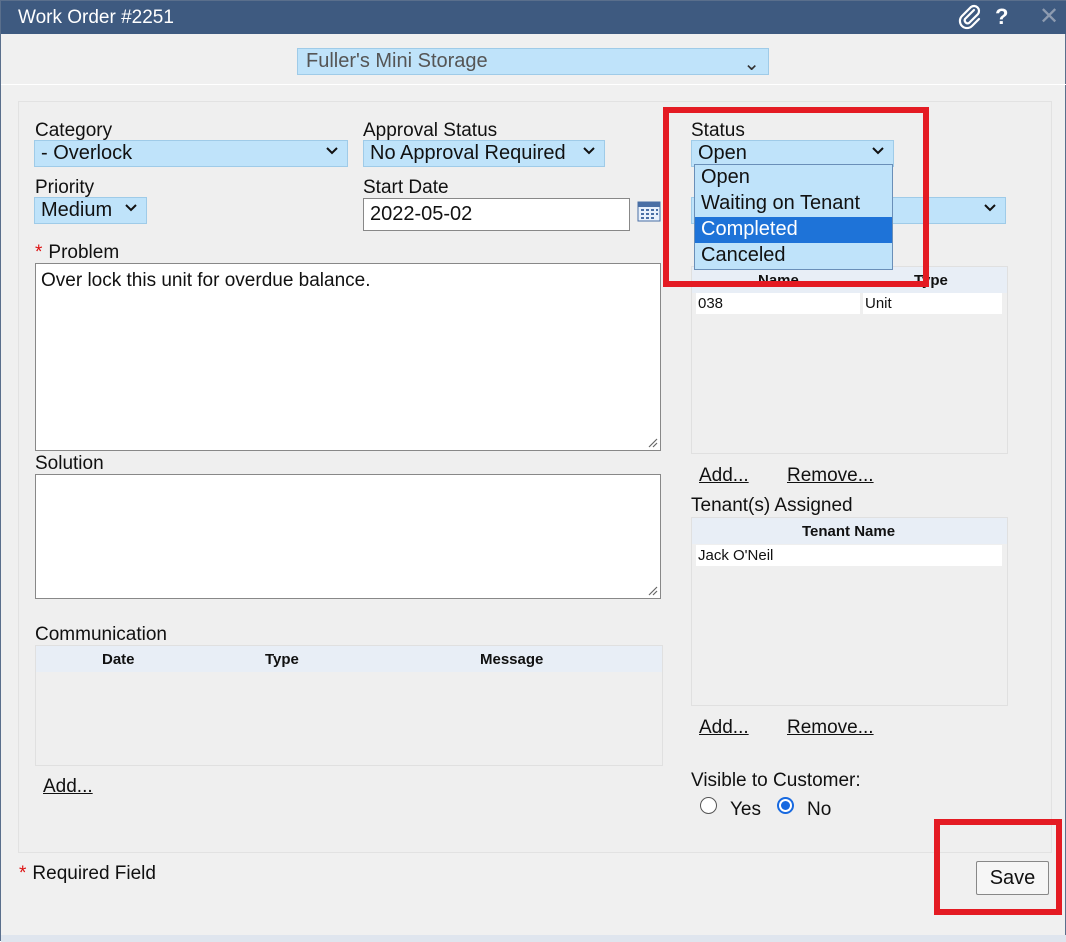 This screenshot has height=942, width=1066. What do you see at coordinates (191, 153) in the screenshot?
I see `category-select: - Overlock` at bounding box center [191, 153].